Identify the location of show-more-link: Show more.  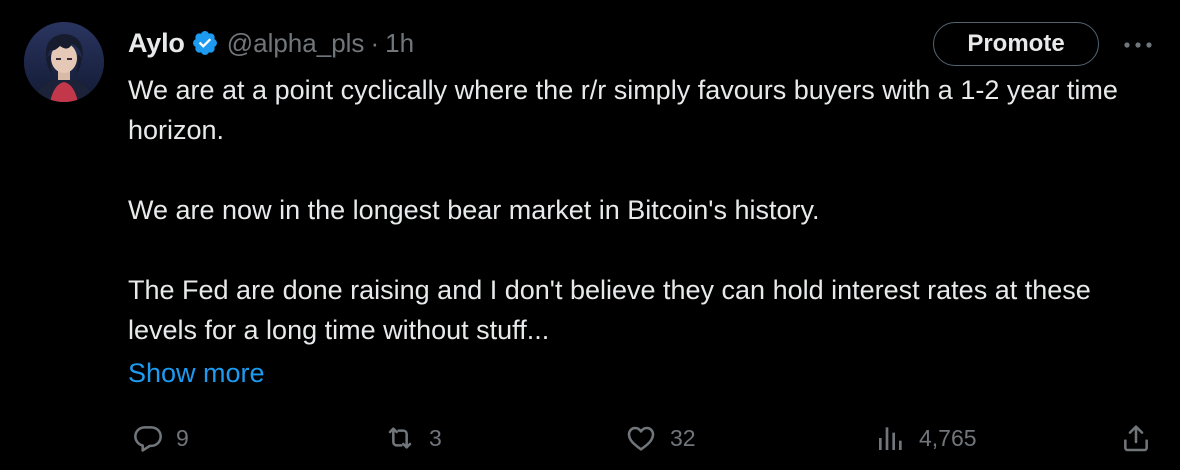
(196, 373).